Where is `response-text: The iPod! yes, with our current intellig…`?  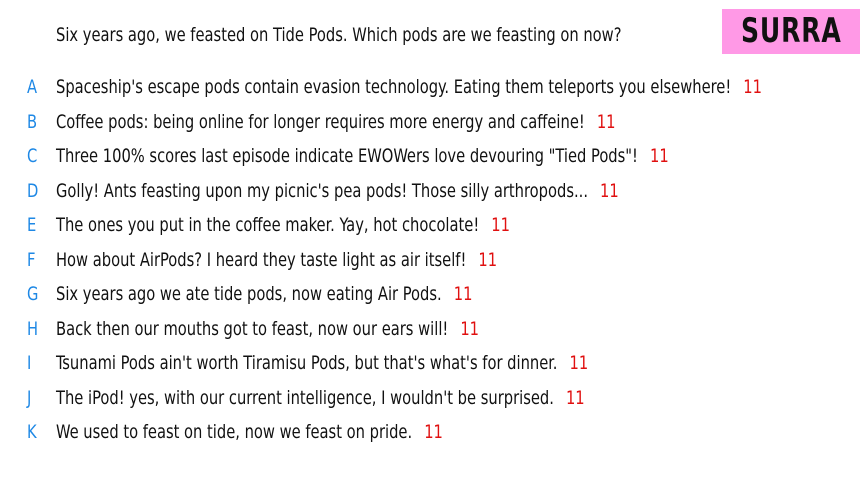 response-text: The iPod! yes, with our current intellig… is located at coordinates (305, 397).